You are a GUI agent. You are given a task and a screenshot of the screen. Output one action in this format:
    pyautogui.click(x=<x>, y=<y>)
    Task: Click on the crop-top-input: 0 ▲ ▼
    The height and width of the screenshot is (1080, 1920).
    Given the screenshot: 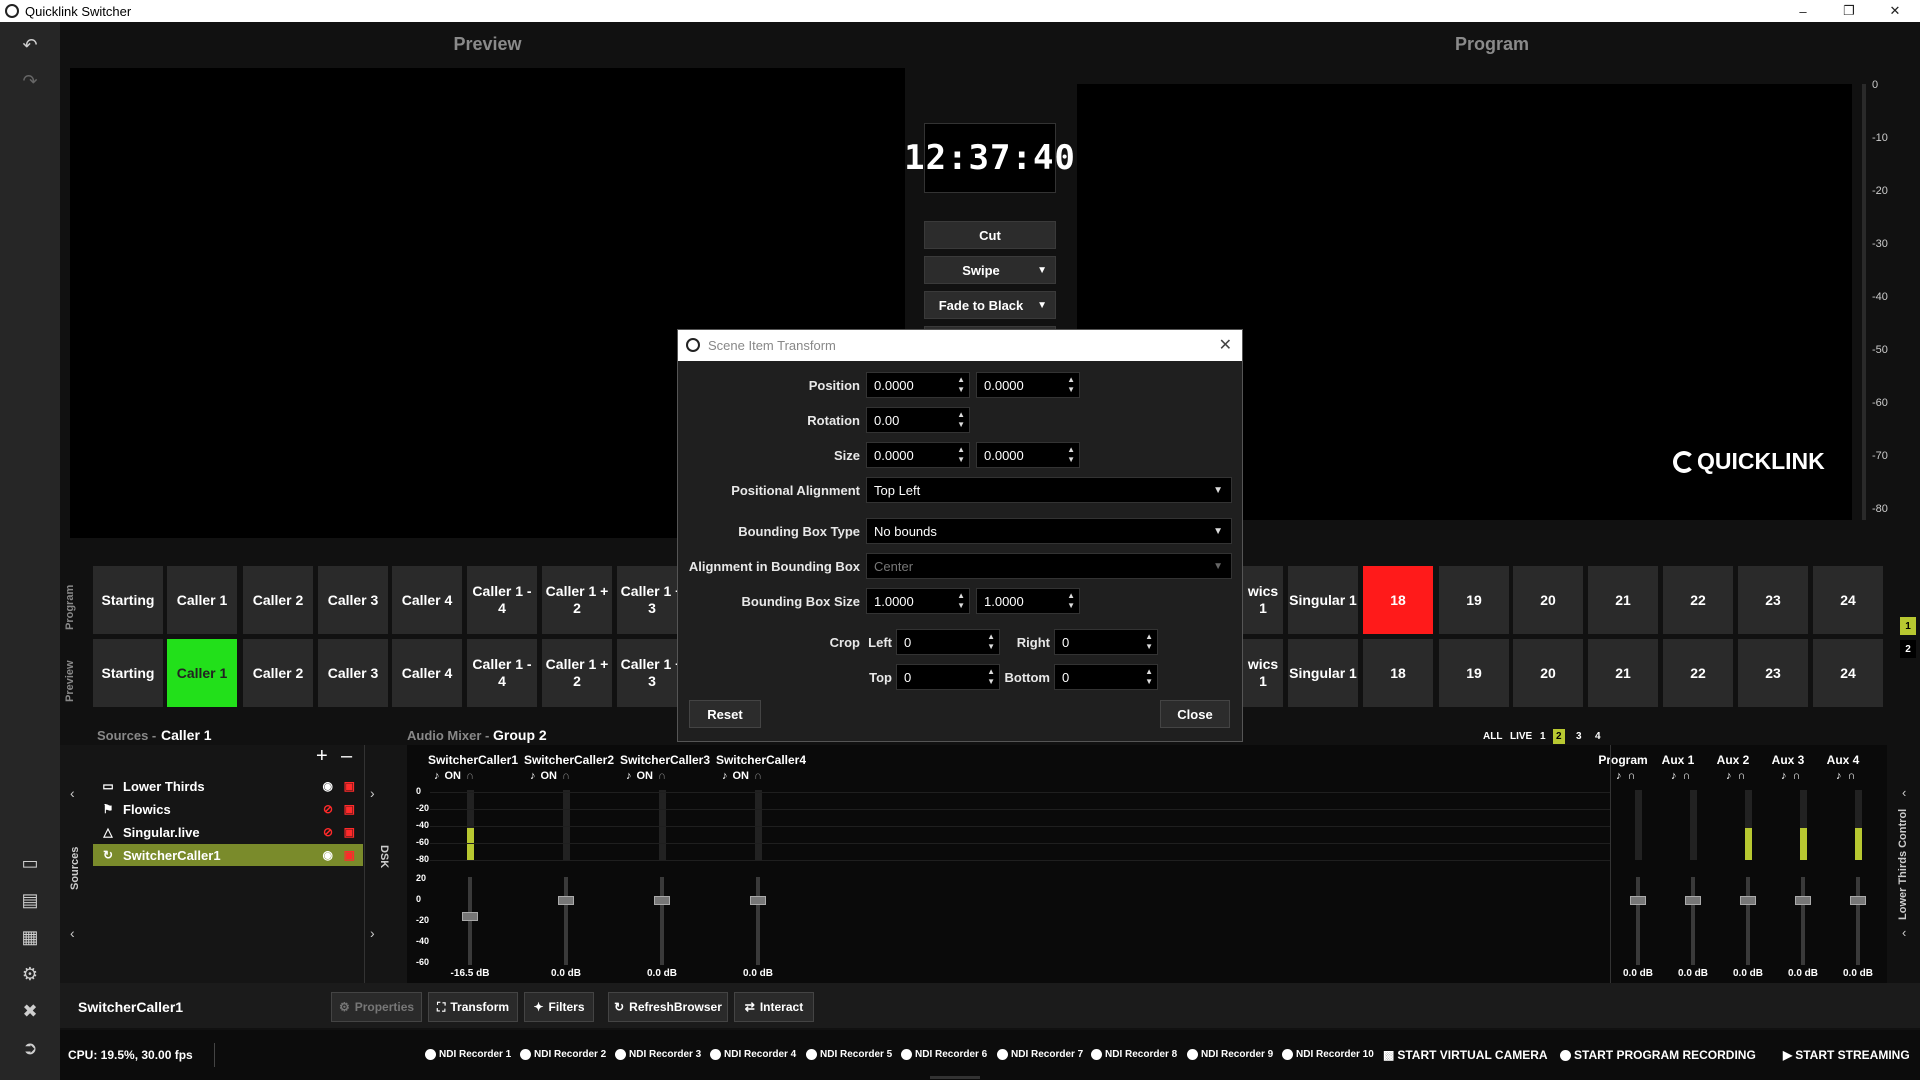 What is the action you would take?
    pyautogui.click(x=948, y=677)
    